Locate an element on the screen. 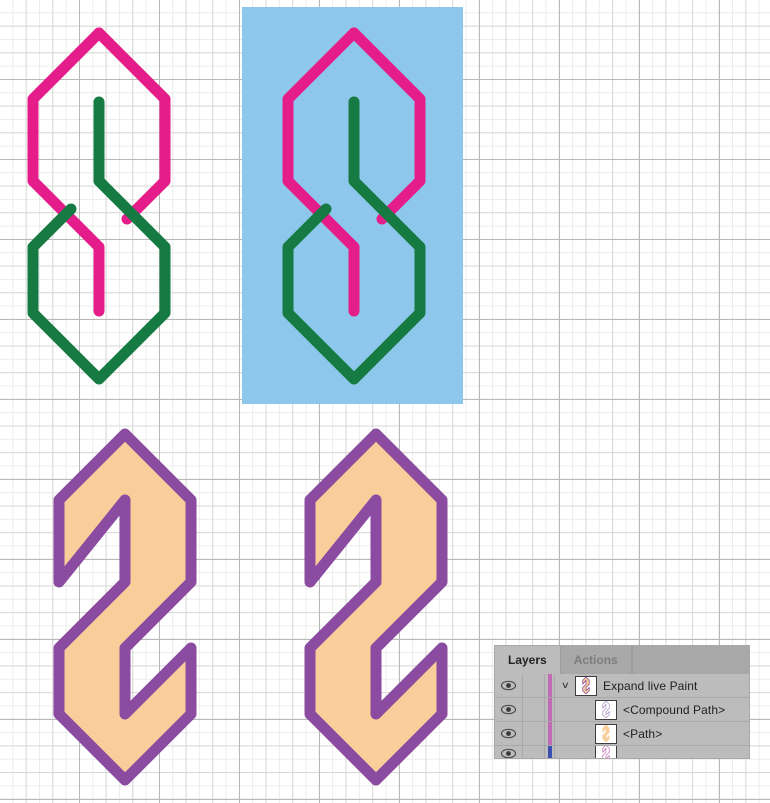 The width and height of the screenshot is (770, 803). tab-layers-label: Layers is located at coordinates (527, 660).